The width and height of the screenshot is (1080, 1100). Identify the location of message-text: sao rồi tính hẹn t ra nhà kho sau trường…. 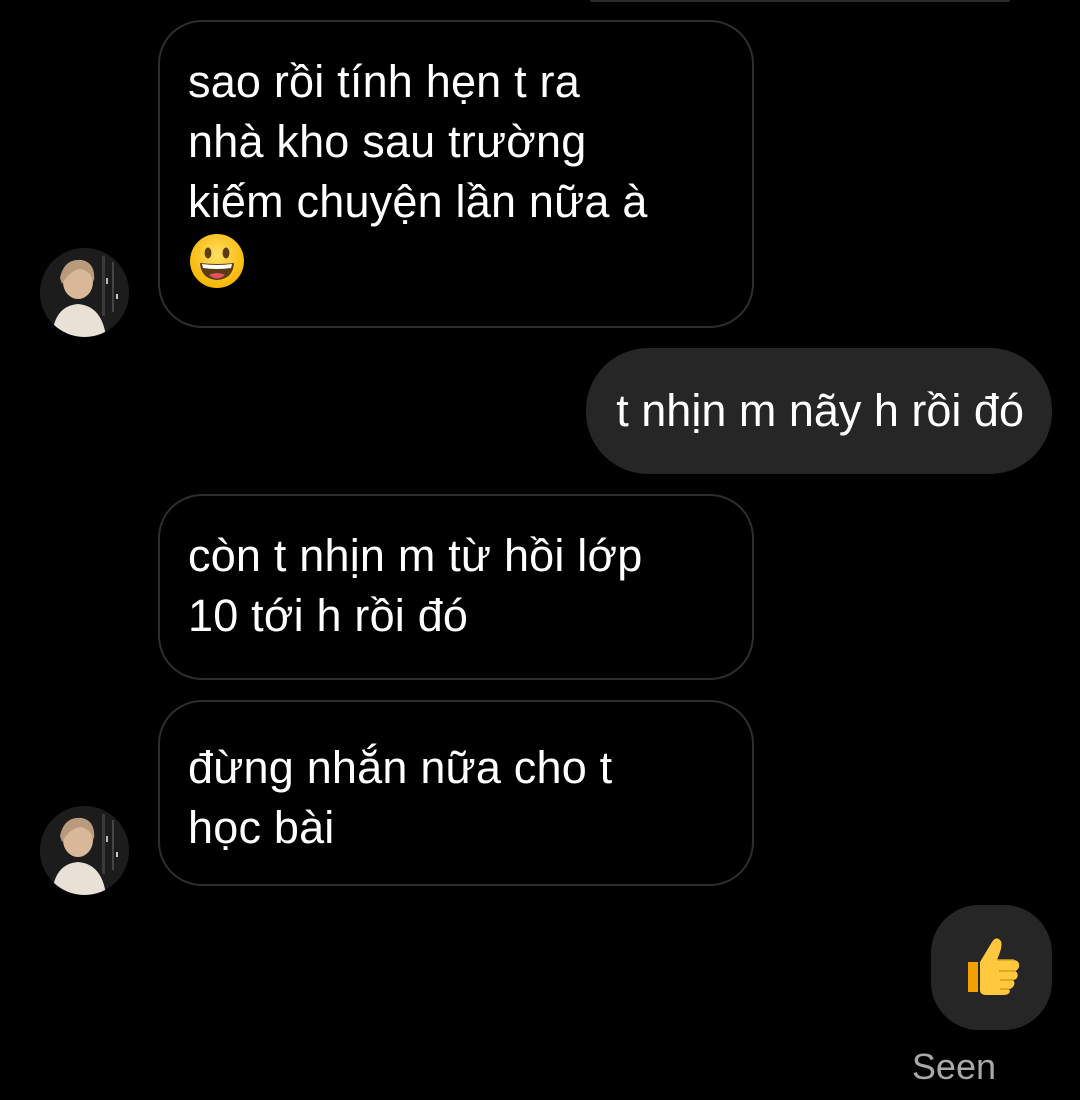
(418, 141).